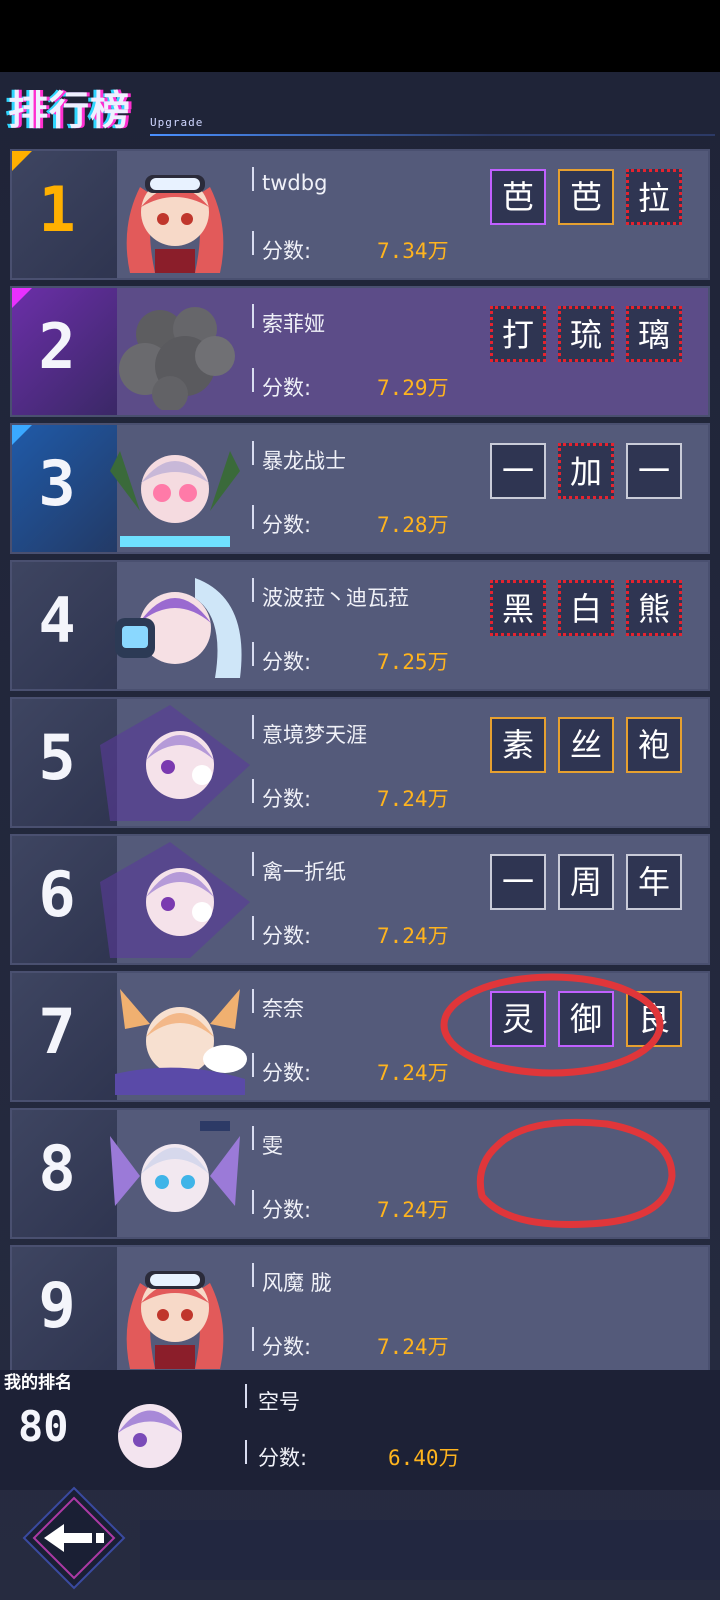 Image resolution: width=720 pixels, height=1600 pixels. Describe the element at coordinates (360, 351) in the screenshot. I see `leaderboard-row: 2 索菲娅 分数: 7.29万 打 琉 璃` at that location.